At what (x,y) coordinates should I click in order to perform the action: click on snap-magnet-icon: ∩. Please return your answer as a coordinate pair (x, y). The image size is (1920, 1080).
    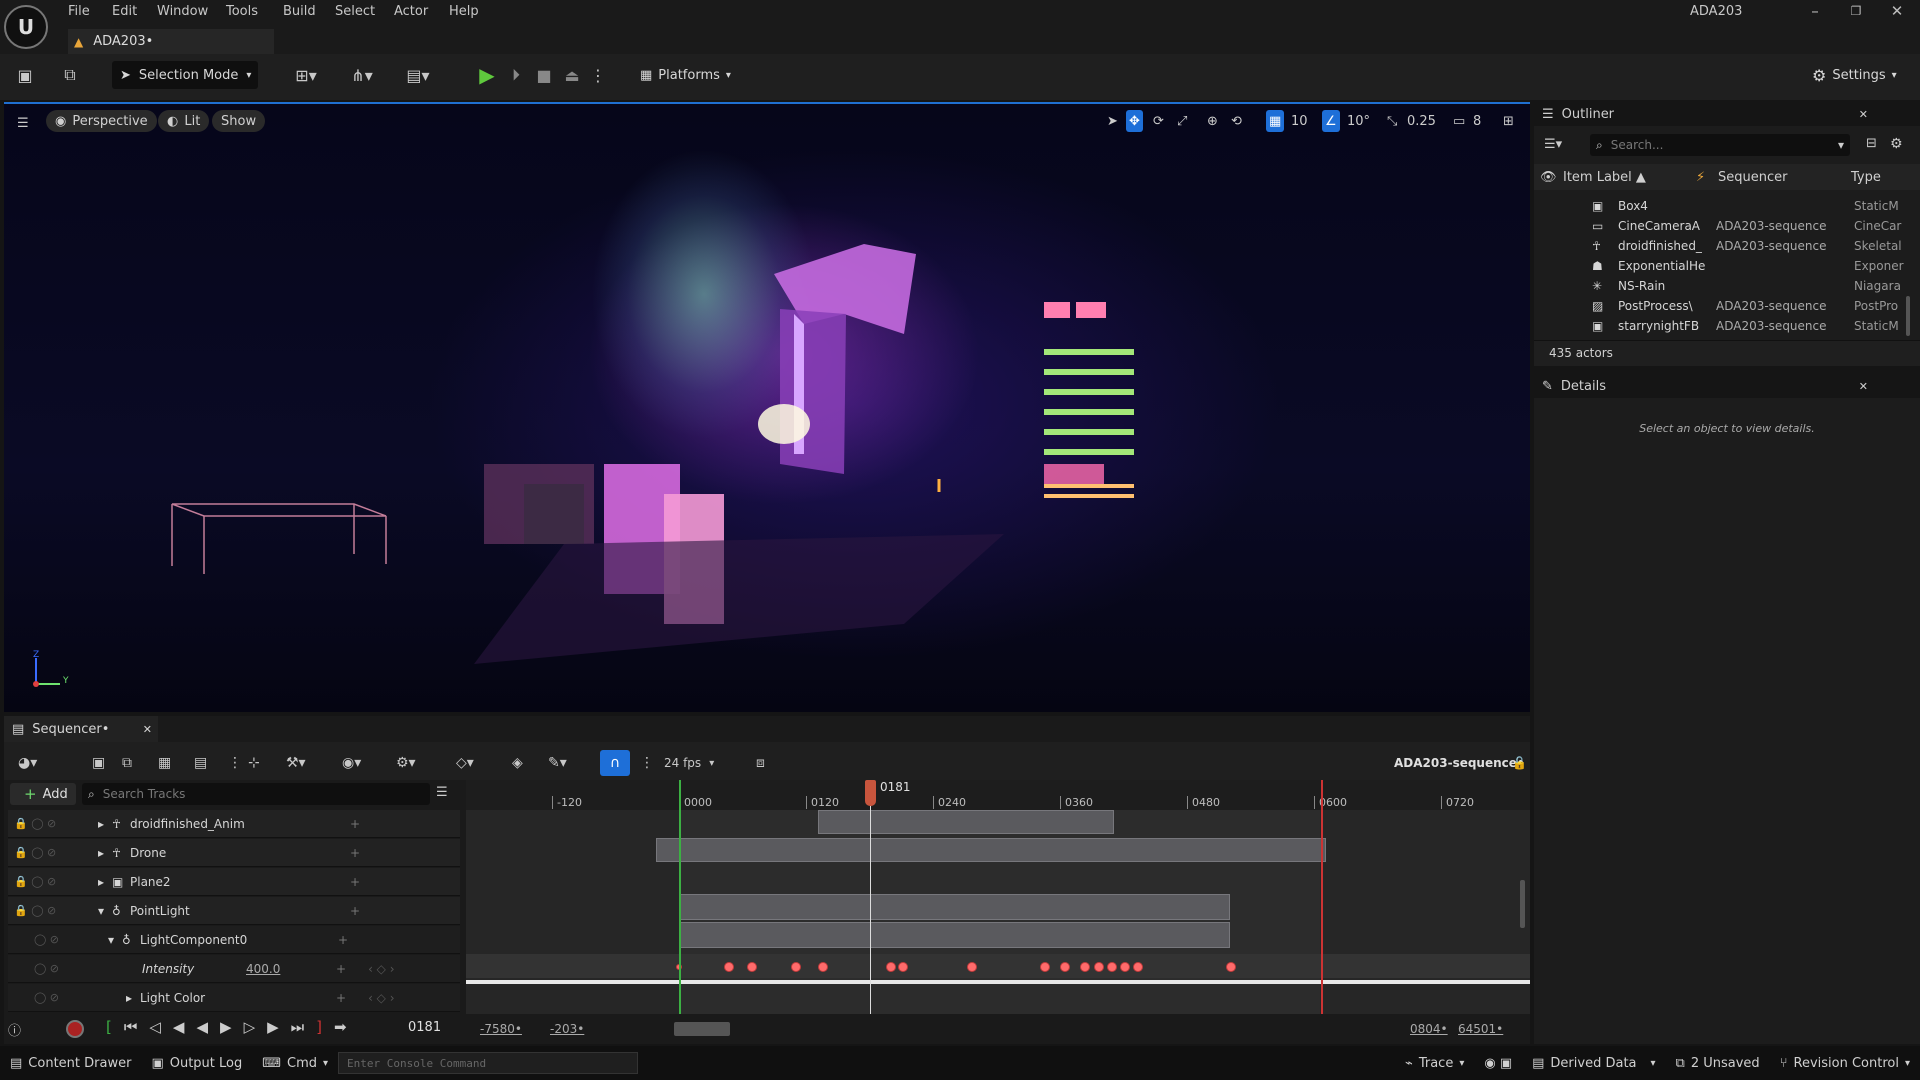
    Looking at the image, I should click on (615, 763).